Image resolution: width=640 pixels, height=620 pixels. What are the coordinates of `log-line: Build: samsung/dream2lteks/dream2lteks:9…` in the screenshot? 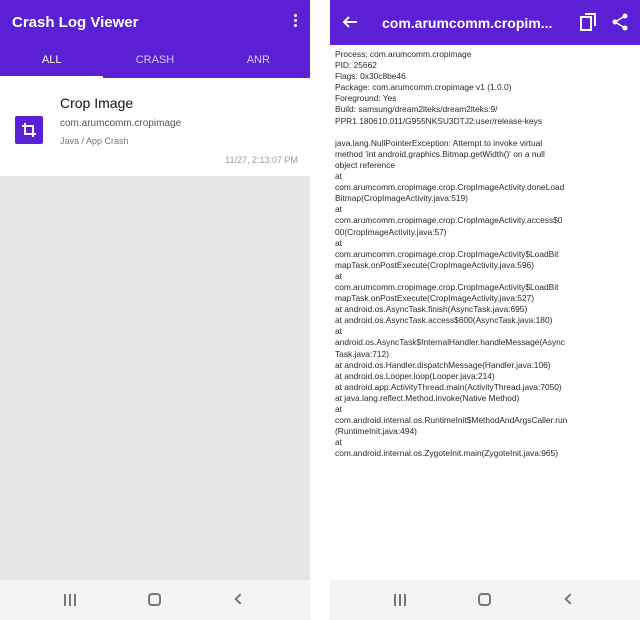 It's located at (416, 109).